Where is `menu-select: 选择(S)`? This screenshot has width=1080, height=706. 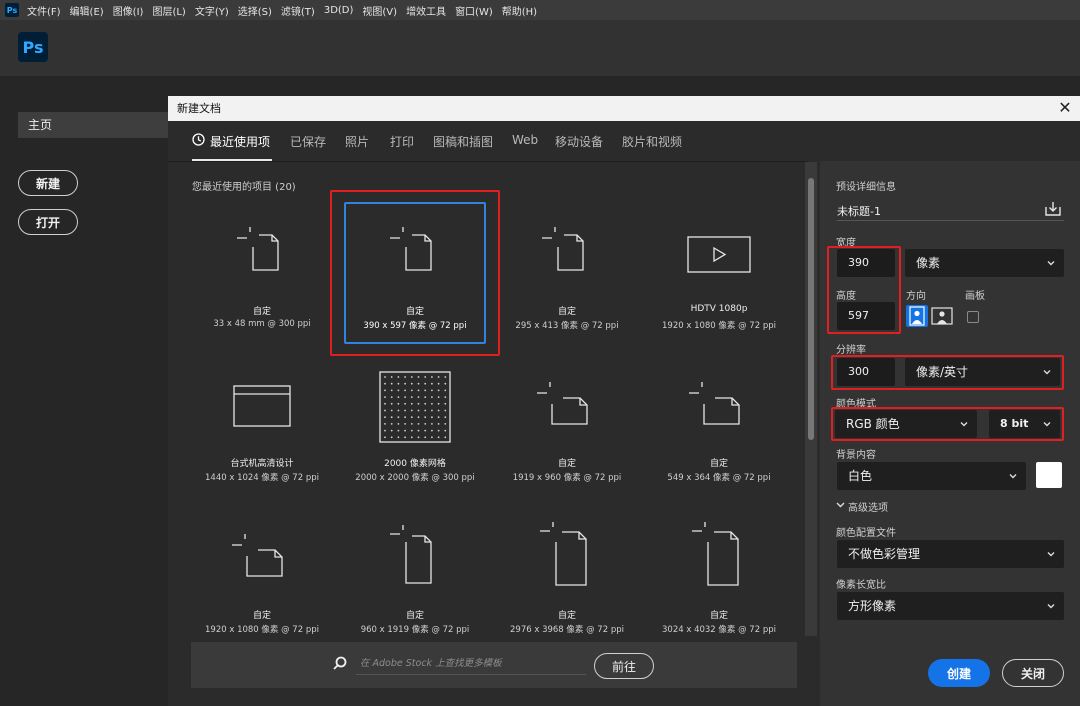
menu-select: 选择(S) is located at coordinates (255, 10).